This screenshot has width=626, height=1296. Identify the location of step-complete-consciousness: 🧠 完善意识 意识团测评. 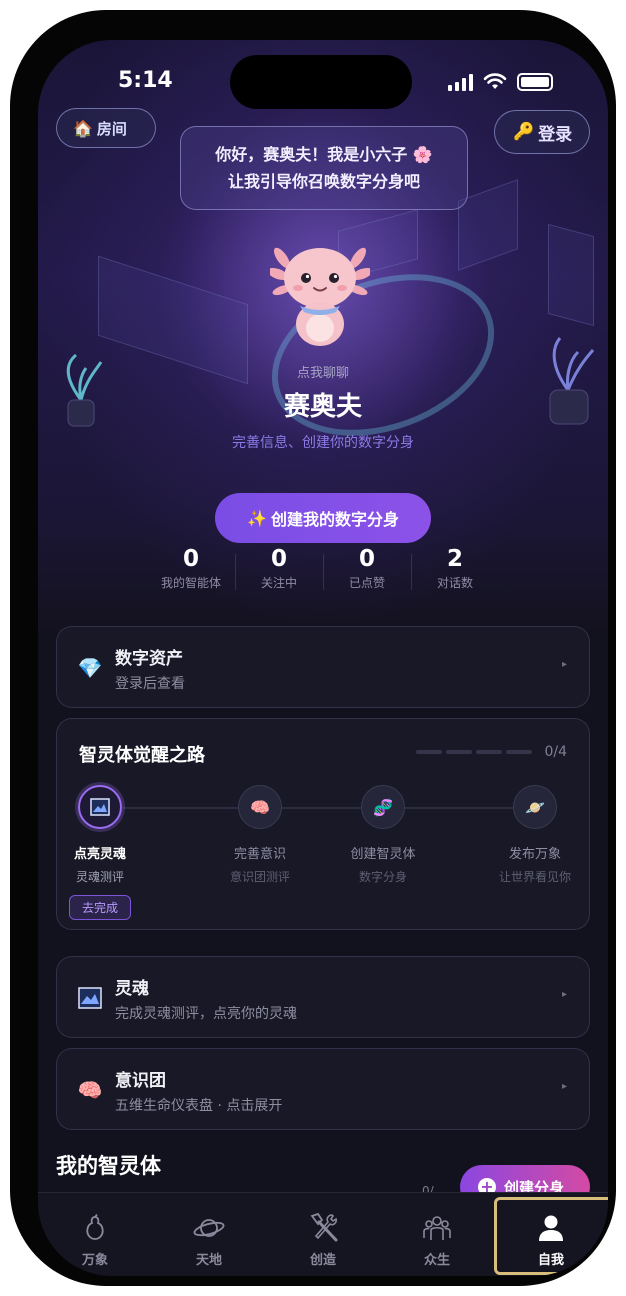
(260, 835).